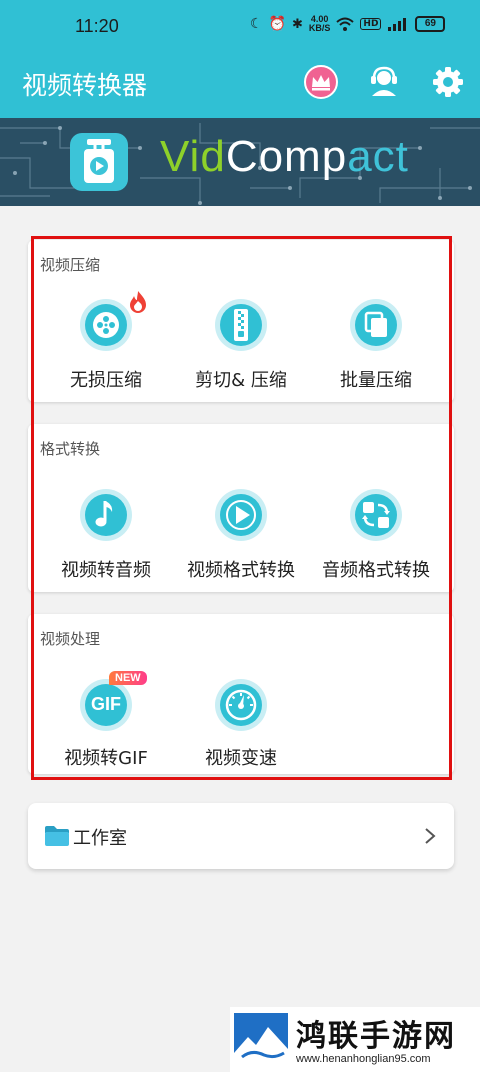 This screenshot has width=480, height=1072. I want to click on wifi-icon, so click(345, 24).